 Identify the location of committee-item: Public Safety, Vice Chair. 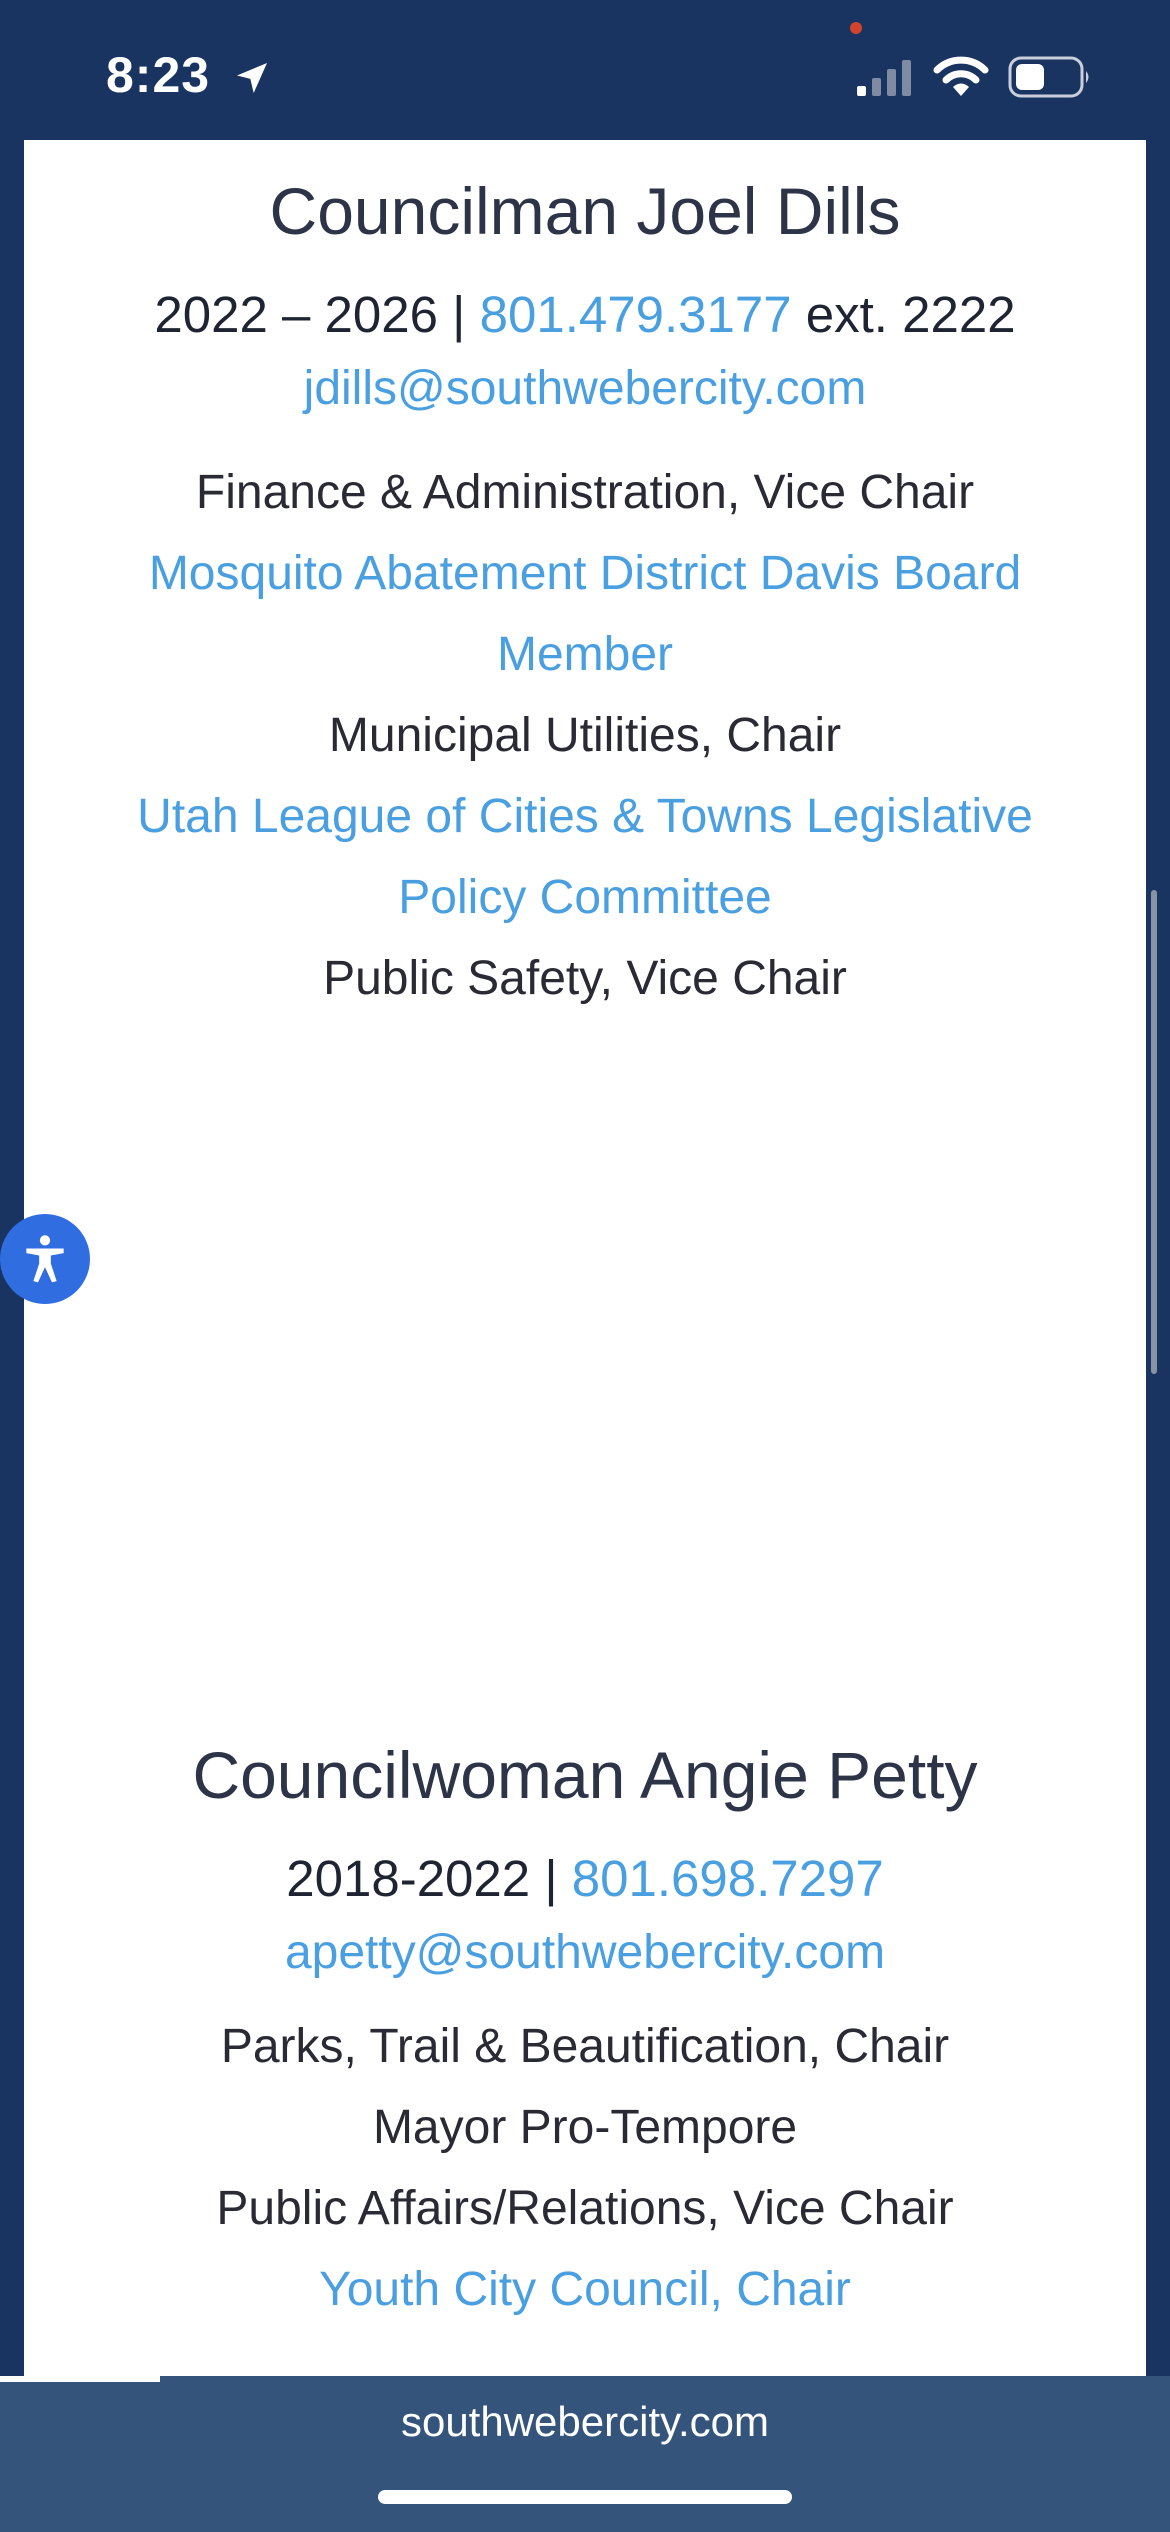
(585, 979).